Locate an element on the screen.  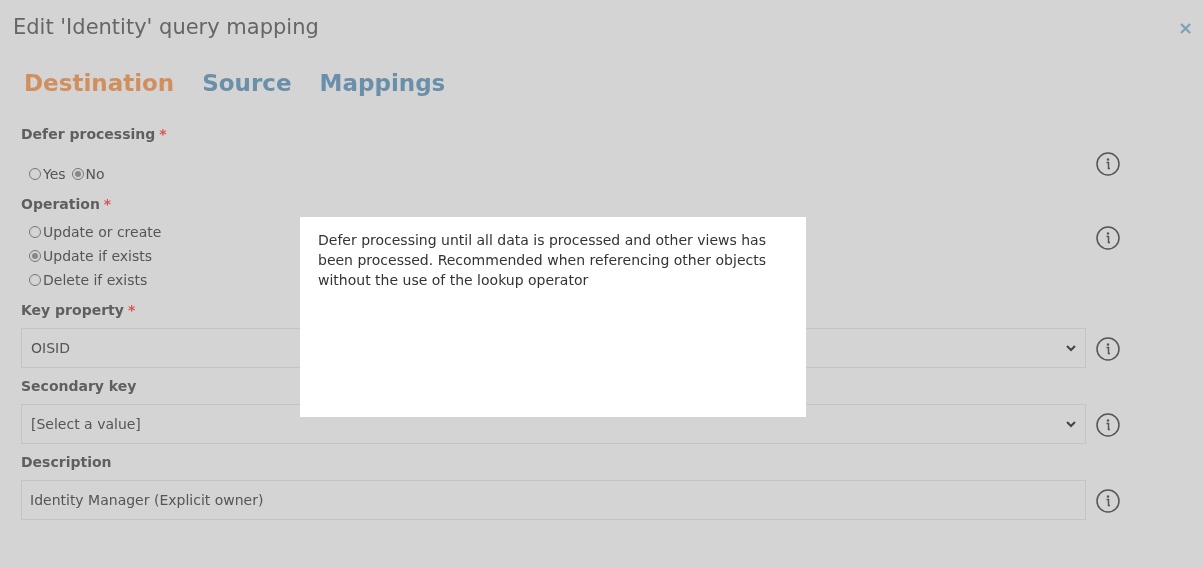
tab: Mappings is located at coordinates (382, 82).